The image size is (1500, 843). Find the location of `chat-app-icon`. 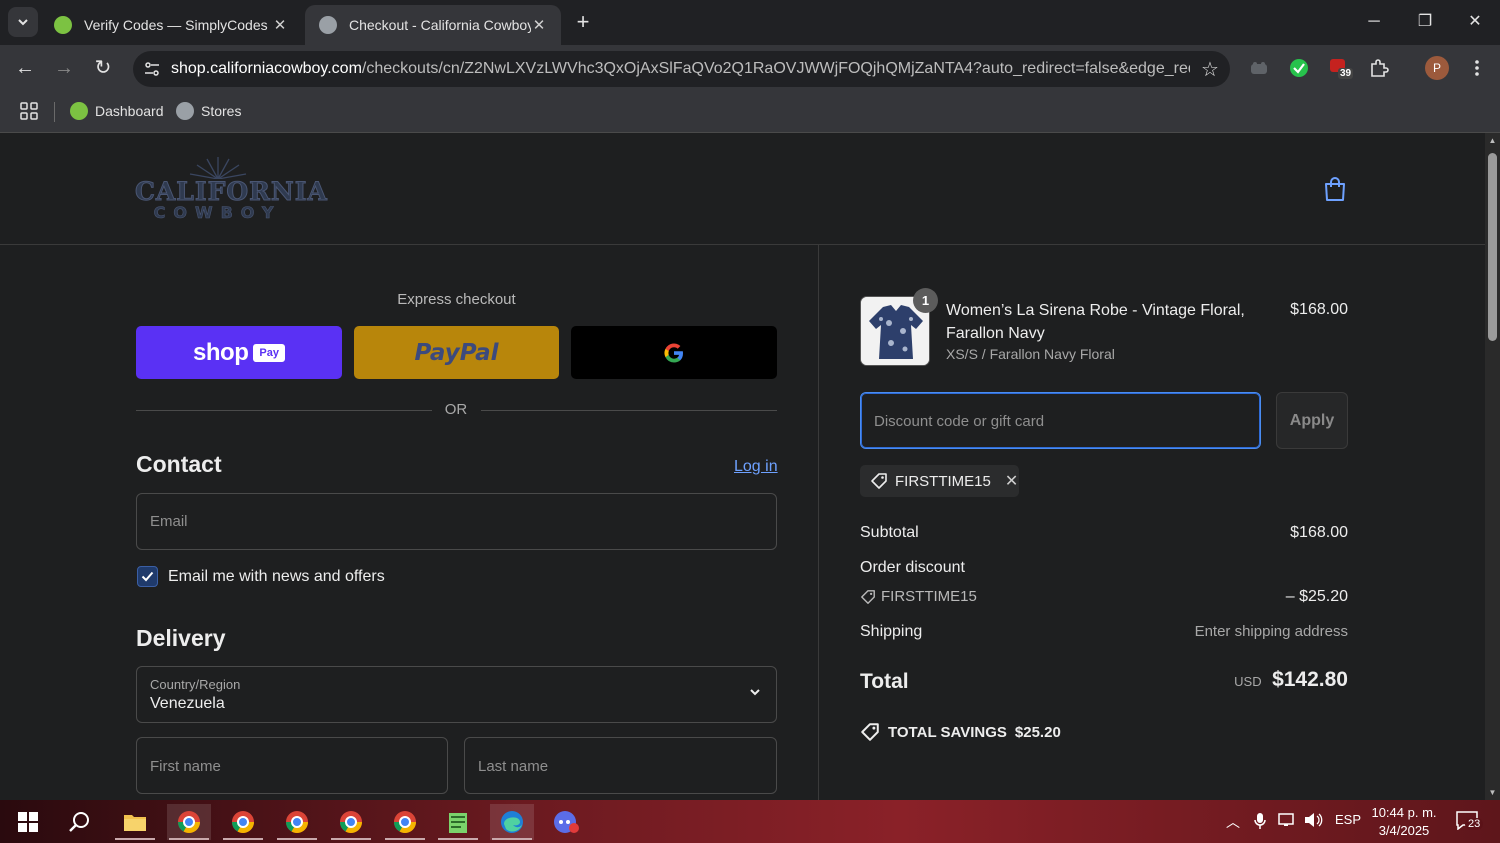

chat-app-icon is located at coordinates (566, 822).